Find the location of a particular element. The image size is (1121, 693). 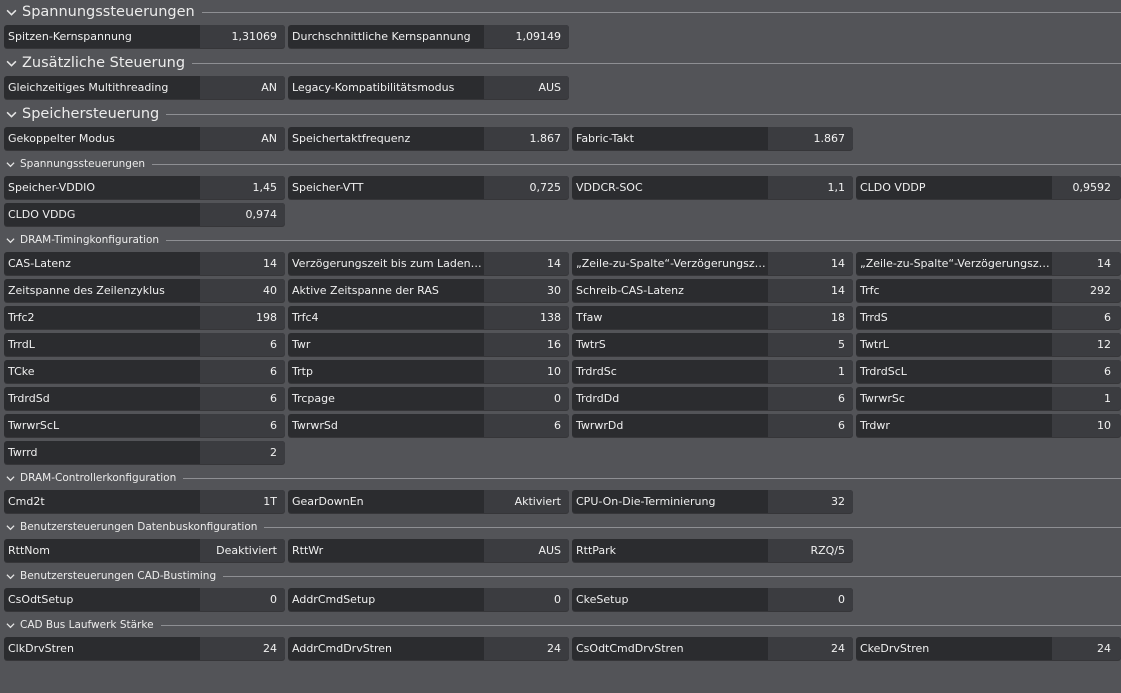

setting-value: 0,9592 is located at coordinates (1086, 187).